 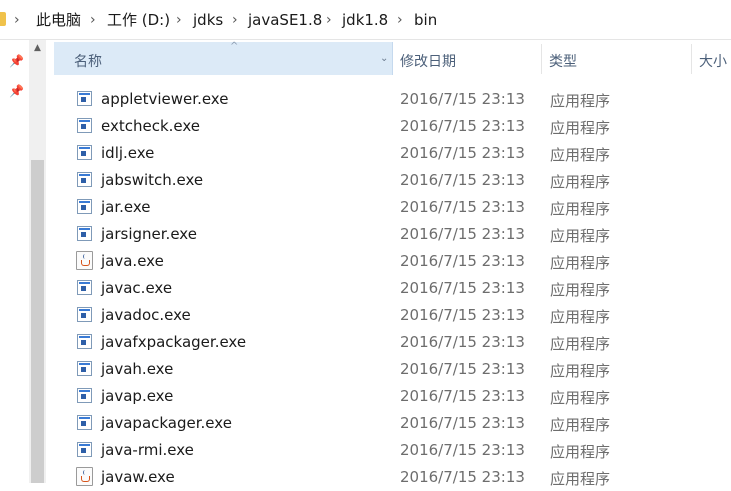 What do you see at coordinates (146, 315) in the screenshot?
I see `file-name: javadoc.exe` at bounding box center [146, 315].